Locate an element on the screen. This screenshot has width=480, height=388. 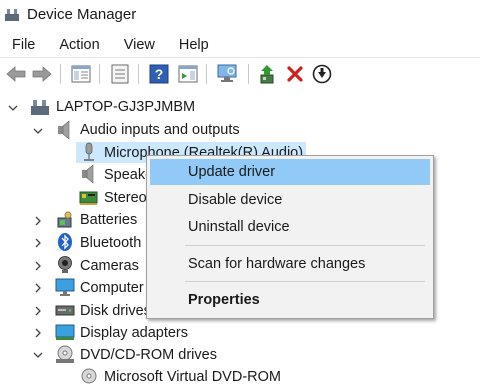
monitor-icon is located at coordinates (65, 287).